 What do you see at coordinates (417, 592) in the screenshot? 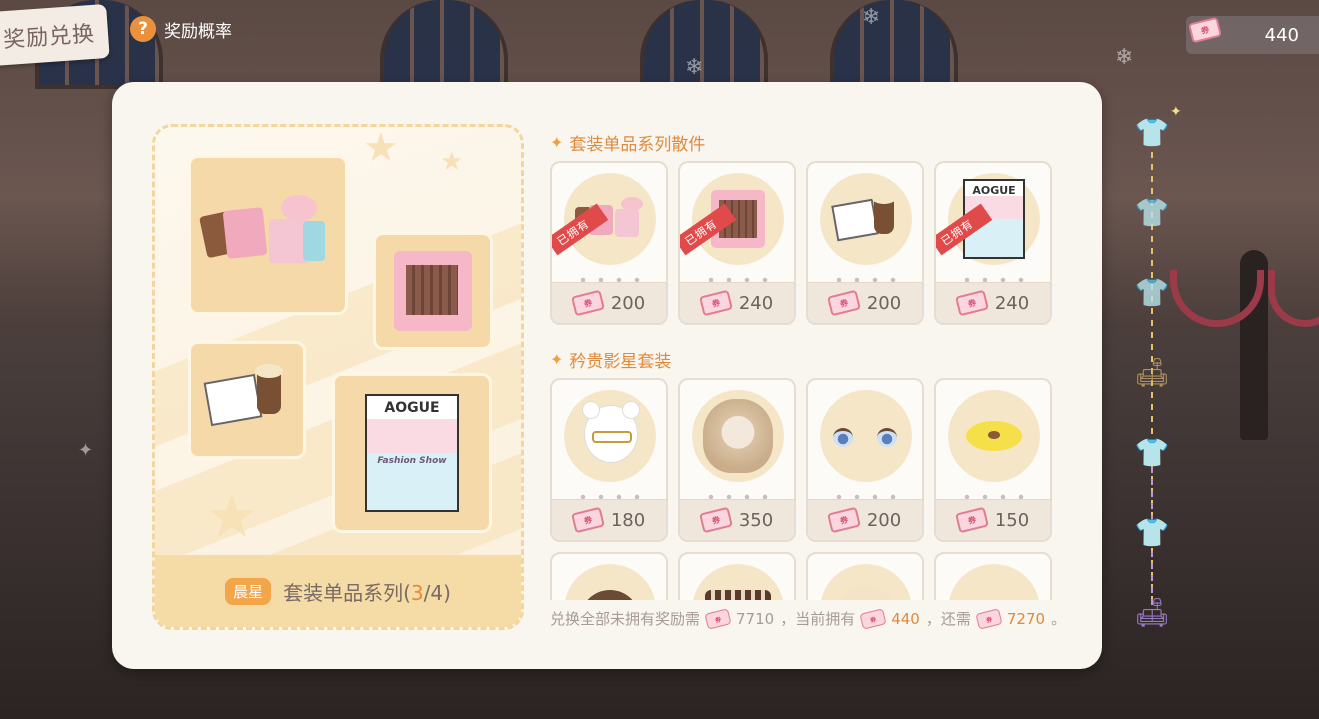
I see `set-owned-count: 3` at bounding box center [417, 592].